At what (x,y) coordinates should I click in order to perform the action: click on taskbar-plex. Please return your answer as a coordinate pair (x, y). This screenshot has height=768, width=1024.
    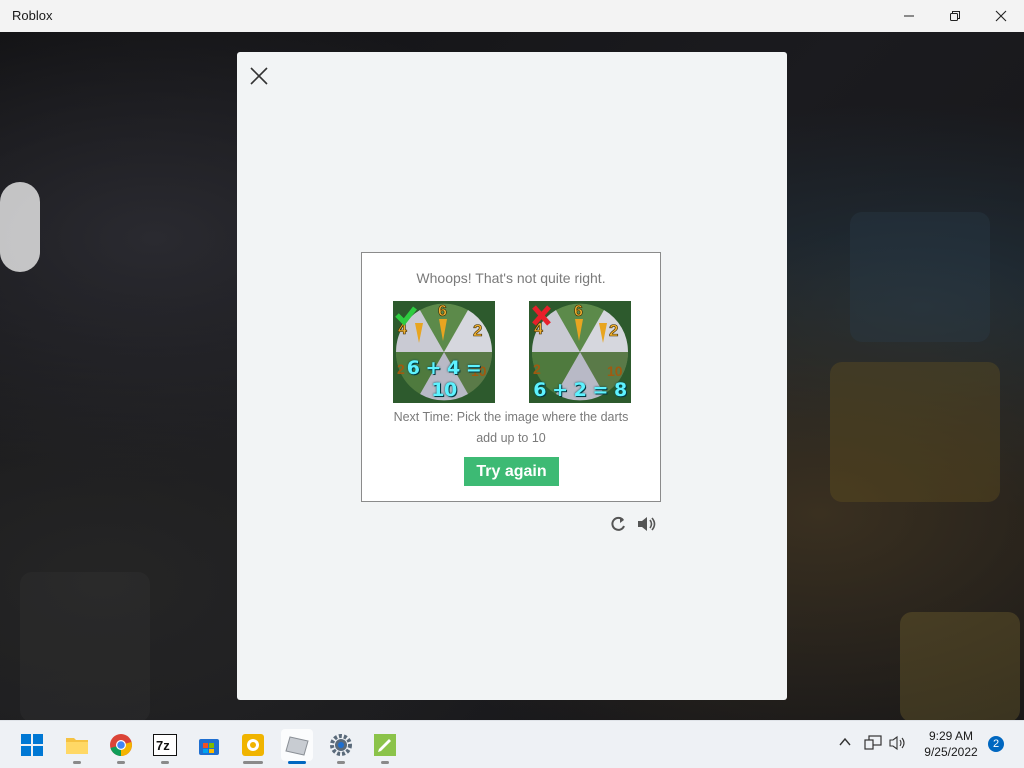
    Looking at the image, I should click on (253, 746).